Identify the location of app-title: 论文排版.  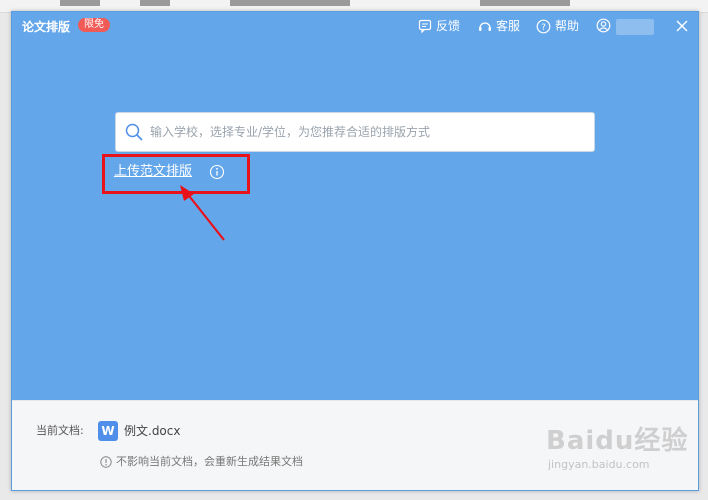
(46, 27).